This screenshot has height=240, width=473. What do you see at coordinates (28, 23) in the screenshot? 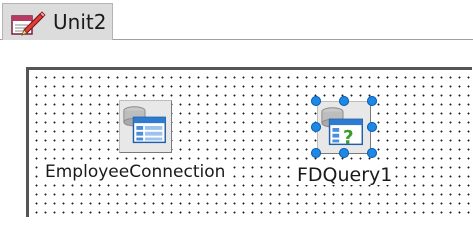
I see `unit-file-edit-icon` at bounding box center [28, 23].